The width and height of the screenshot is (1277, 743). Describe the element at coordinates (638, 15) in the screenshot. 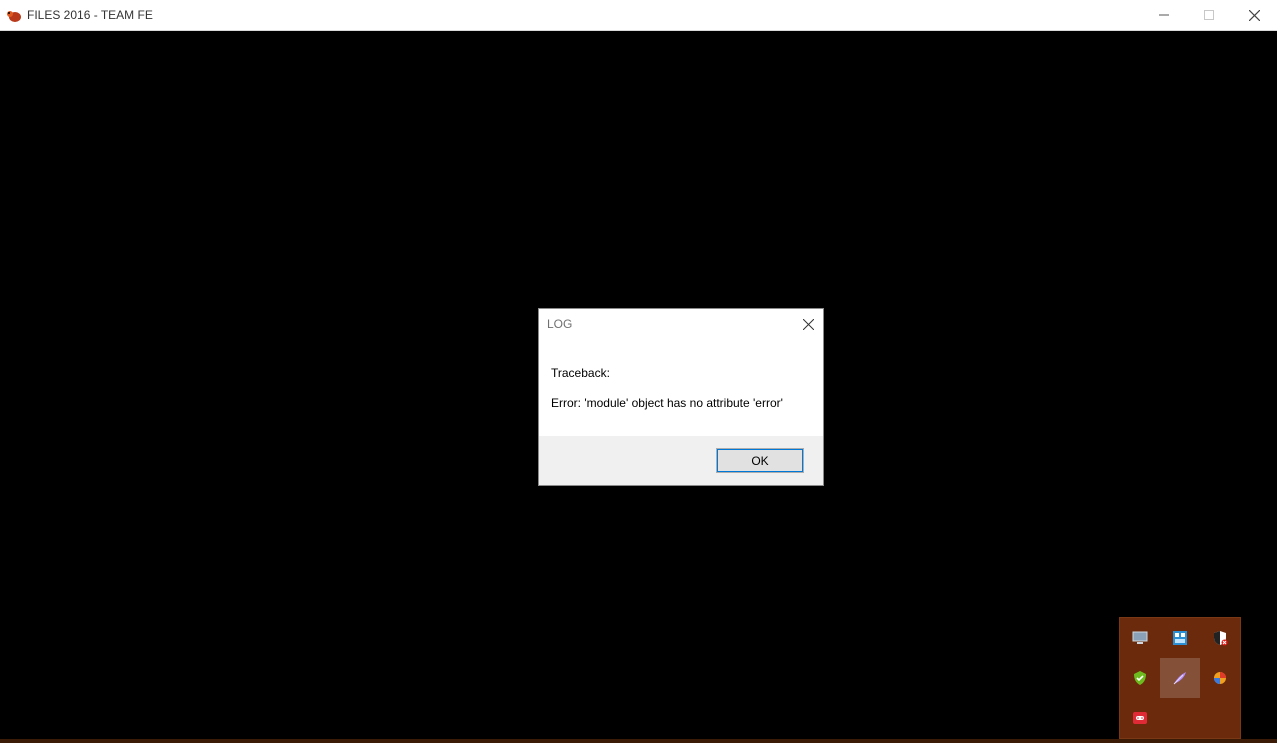

I see `window-titlebar: FILES 2016 - TEAM FE` at that location.